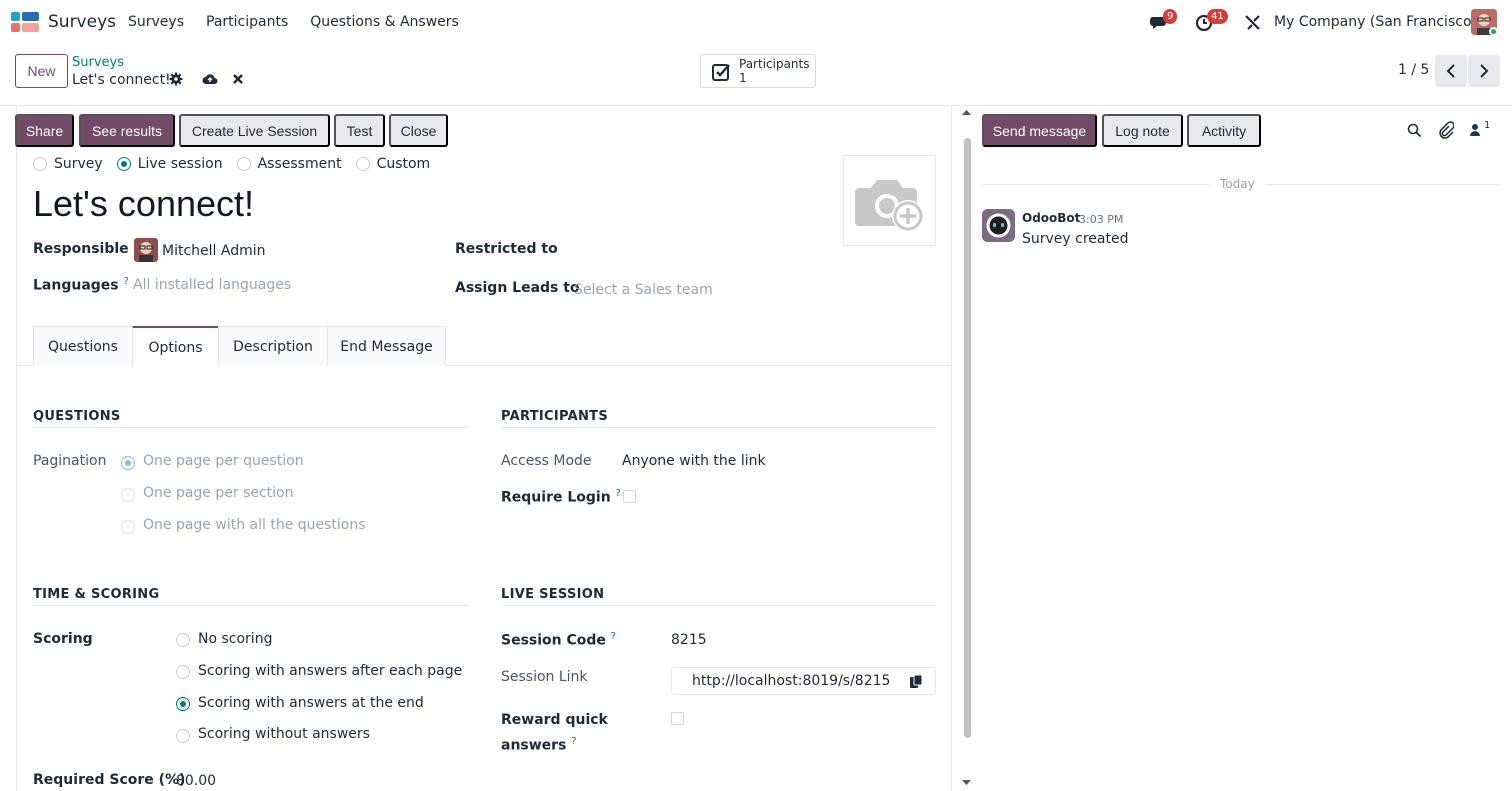  I want to click on live-session-section-rule, so click(718, 605).